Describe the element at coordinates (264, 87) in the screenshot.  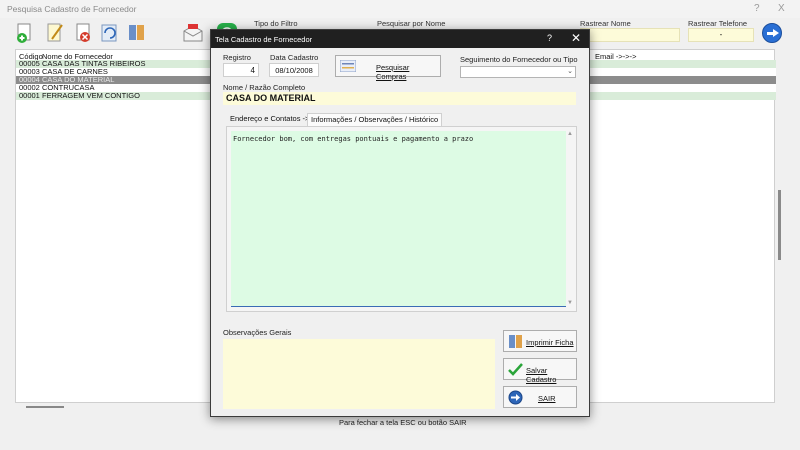
I see `nome-label: Nome / Razão Completo` at that location.